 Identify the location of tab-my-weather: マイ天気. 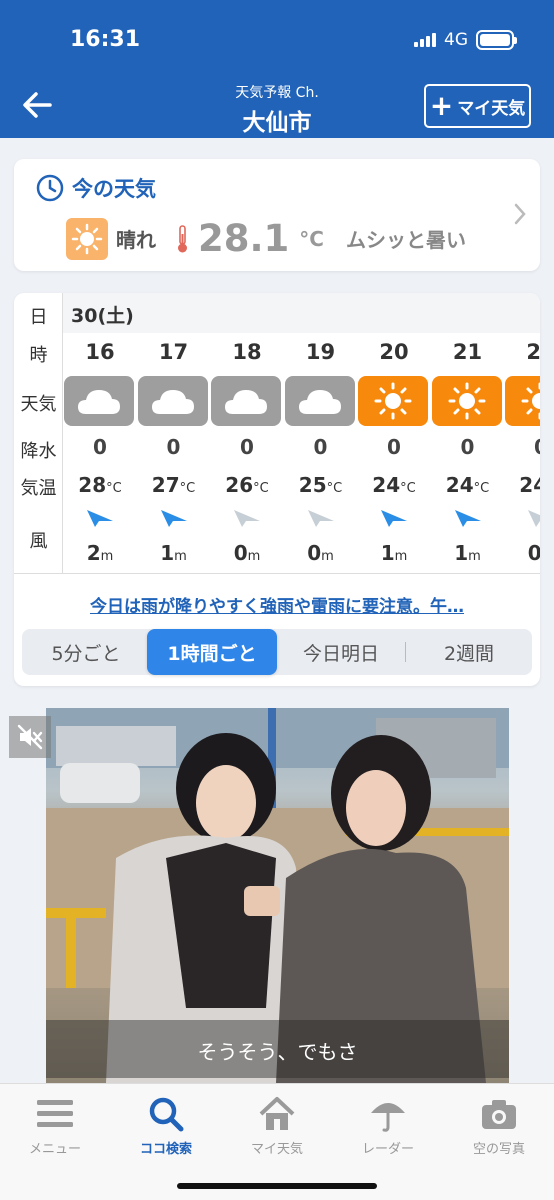
(277, 1124).